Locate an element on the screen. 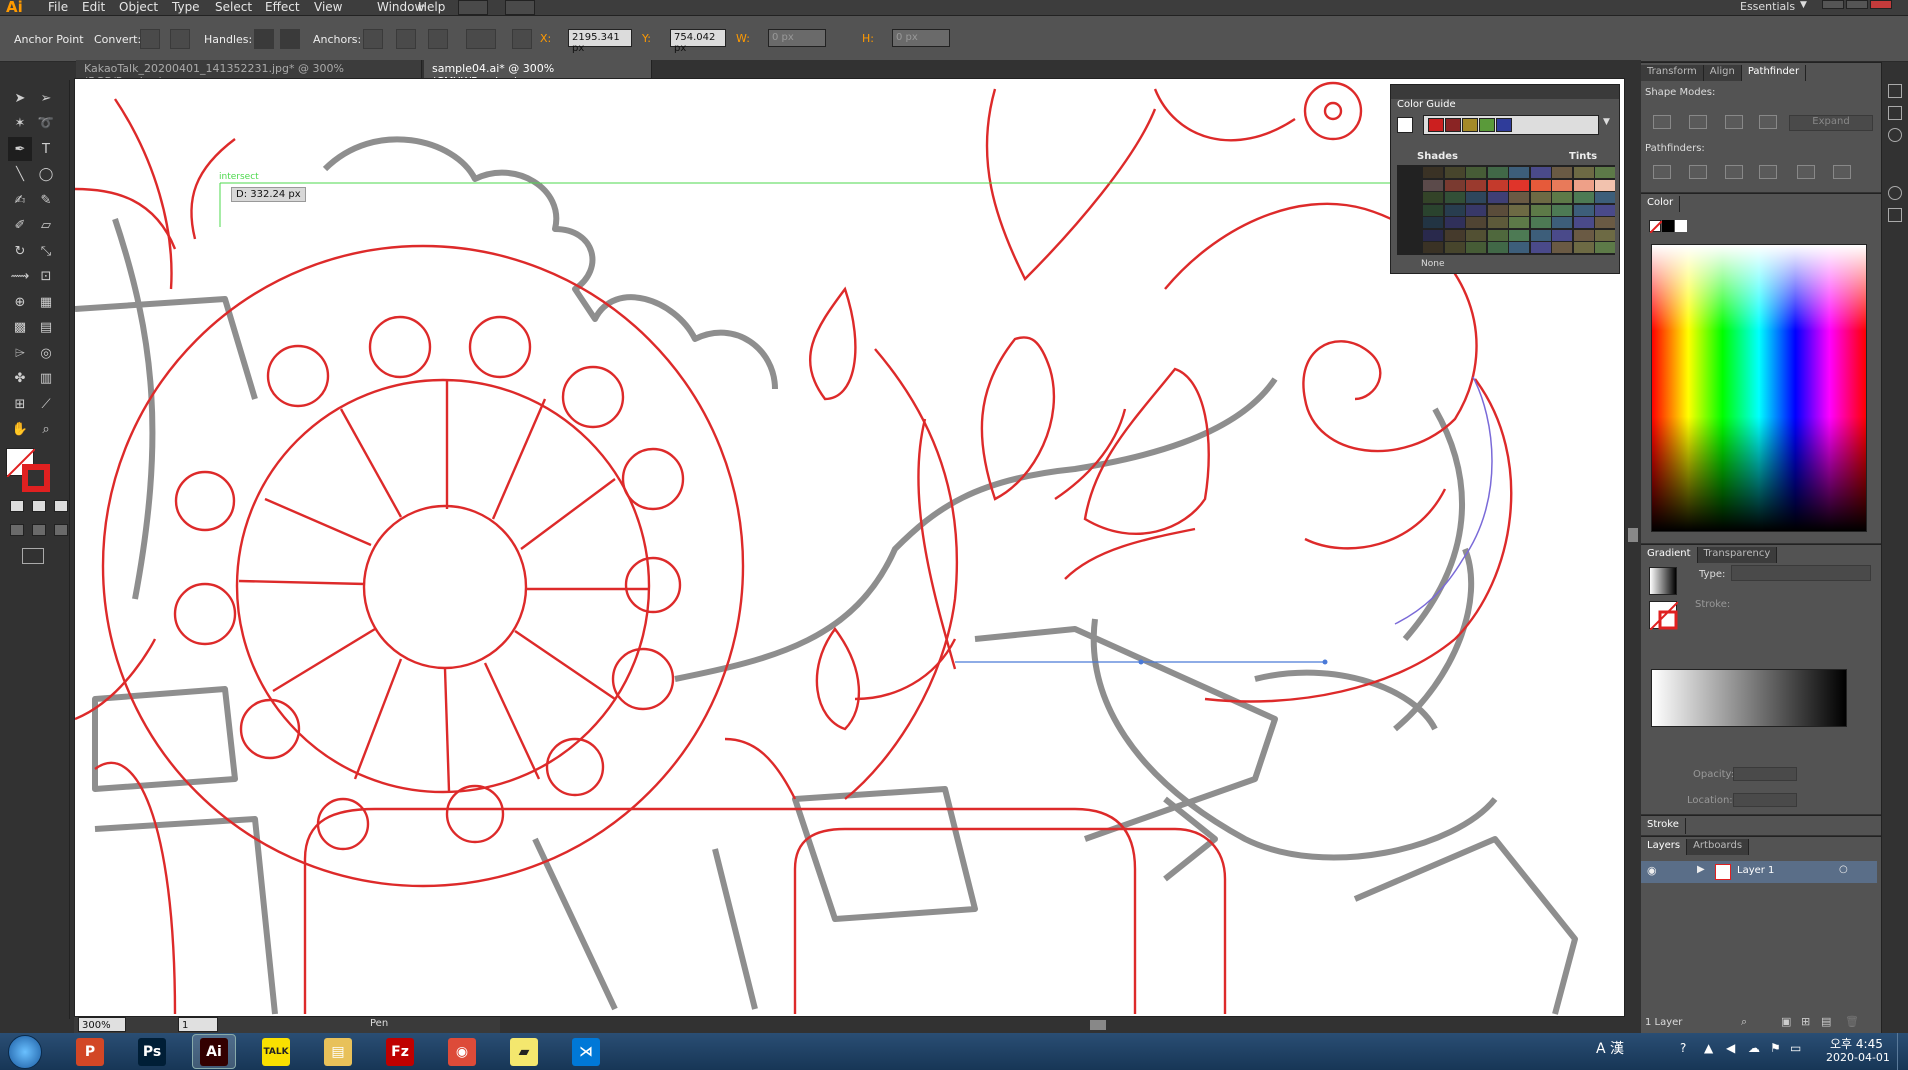 Image resolution: width=1908 pixels, height=1070 pixels. symbols-dock-icon is located at coordinates (1895, 135).